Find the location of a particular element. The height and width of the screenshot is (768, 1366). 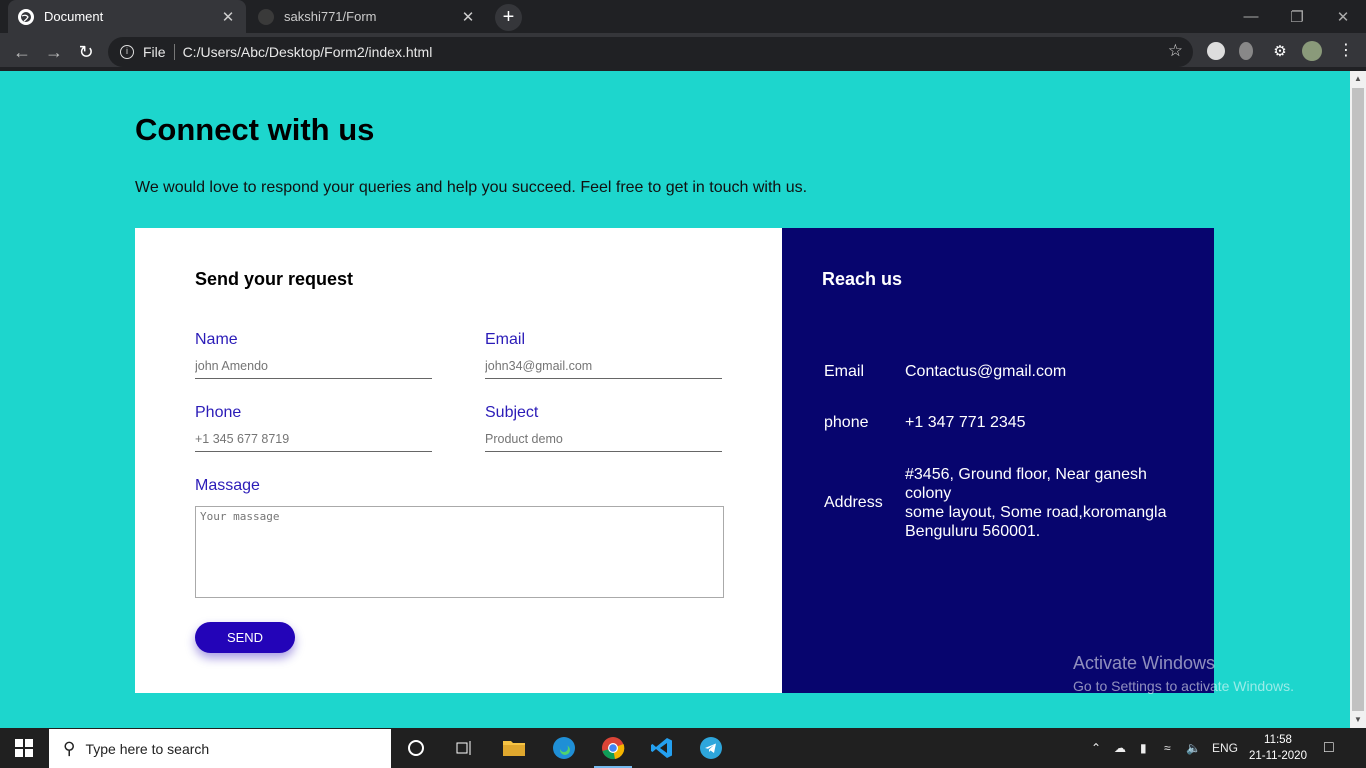

taskbar-search: ⚲ Type here to search is located at coordinates (220, 748).